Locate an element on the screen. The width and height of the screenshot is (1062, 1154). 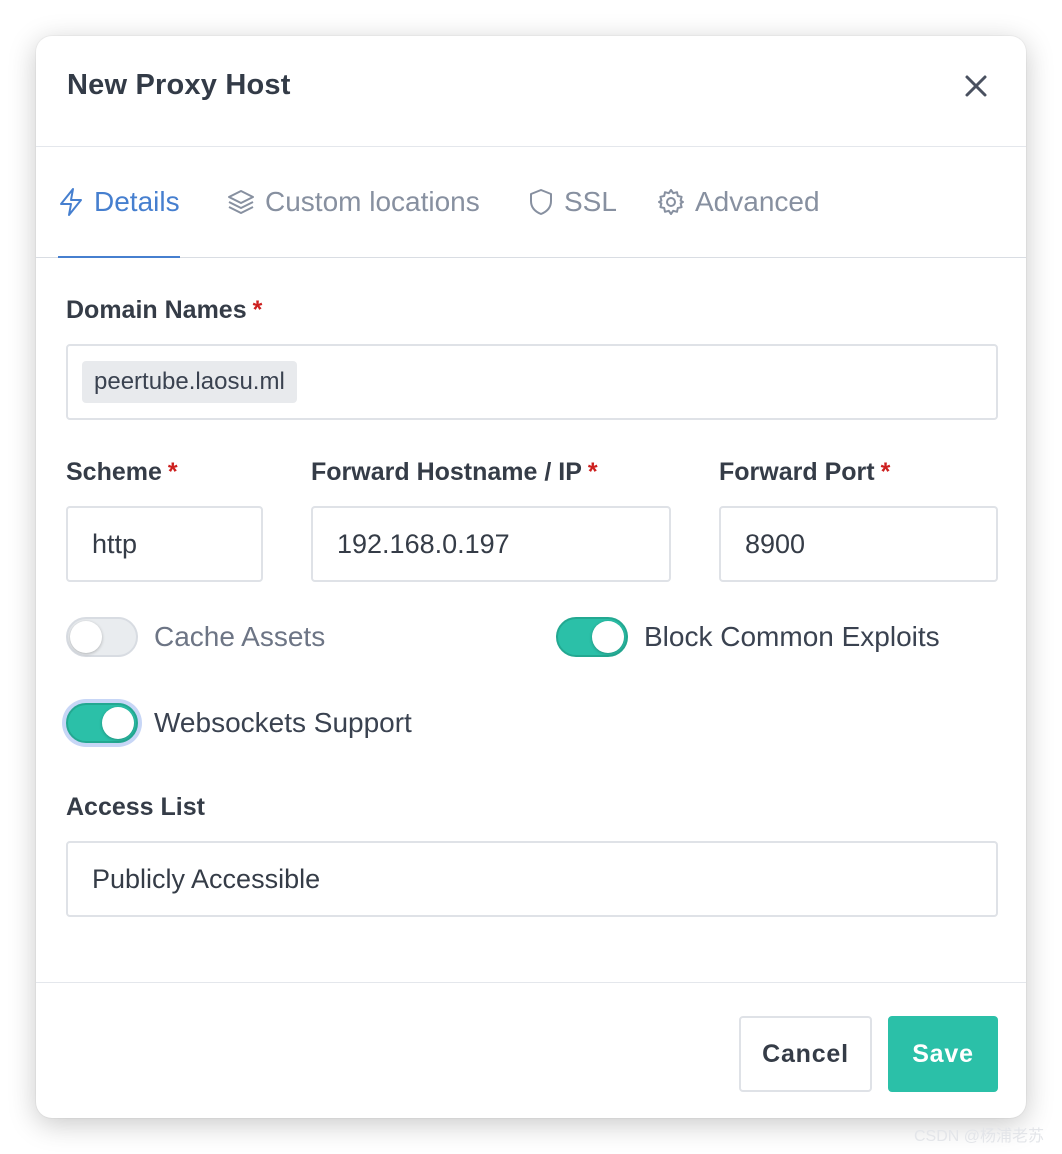
forward-hostname-value: 192.168.0.197 is located at coordinates (423, 543).